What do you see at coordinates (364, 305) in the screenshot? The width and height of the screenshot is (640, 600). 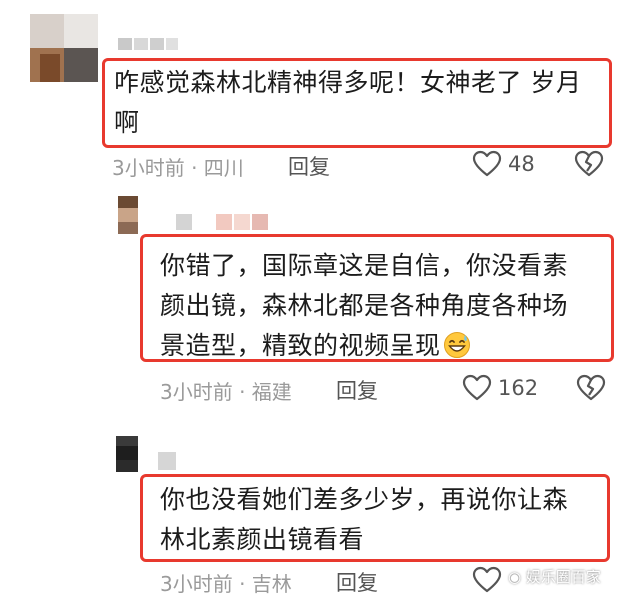 I see `comment-text-line: 颜出镜，森林北都是各种角度各种场` at bounding box center [364, 305].